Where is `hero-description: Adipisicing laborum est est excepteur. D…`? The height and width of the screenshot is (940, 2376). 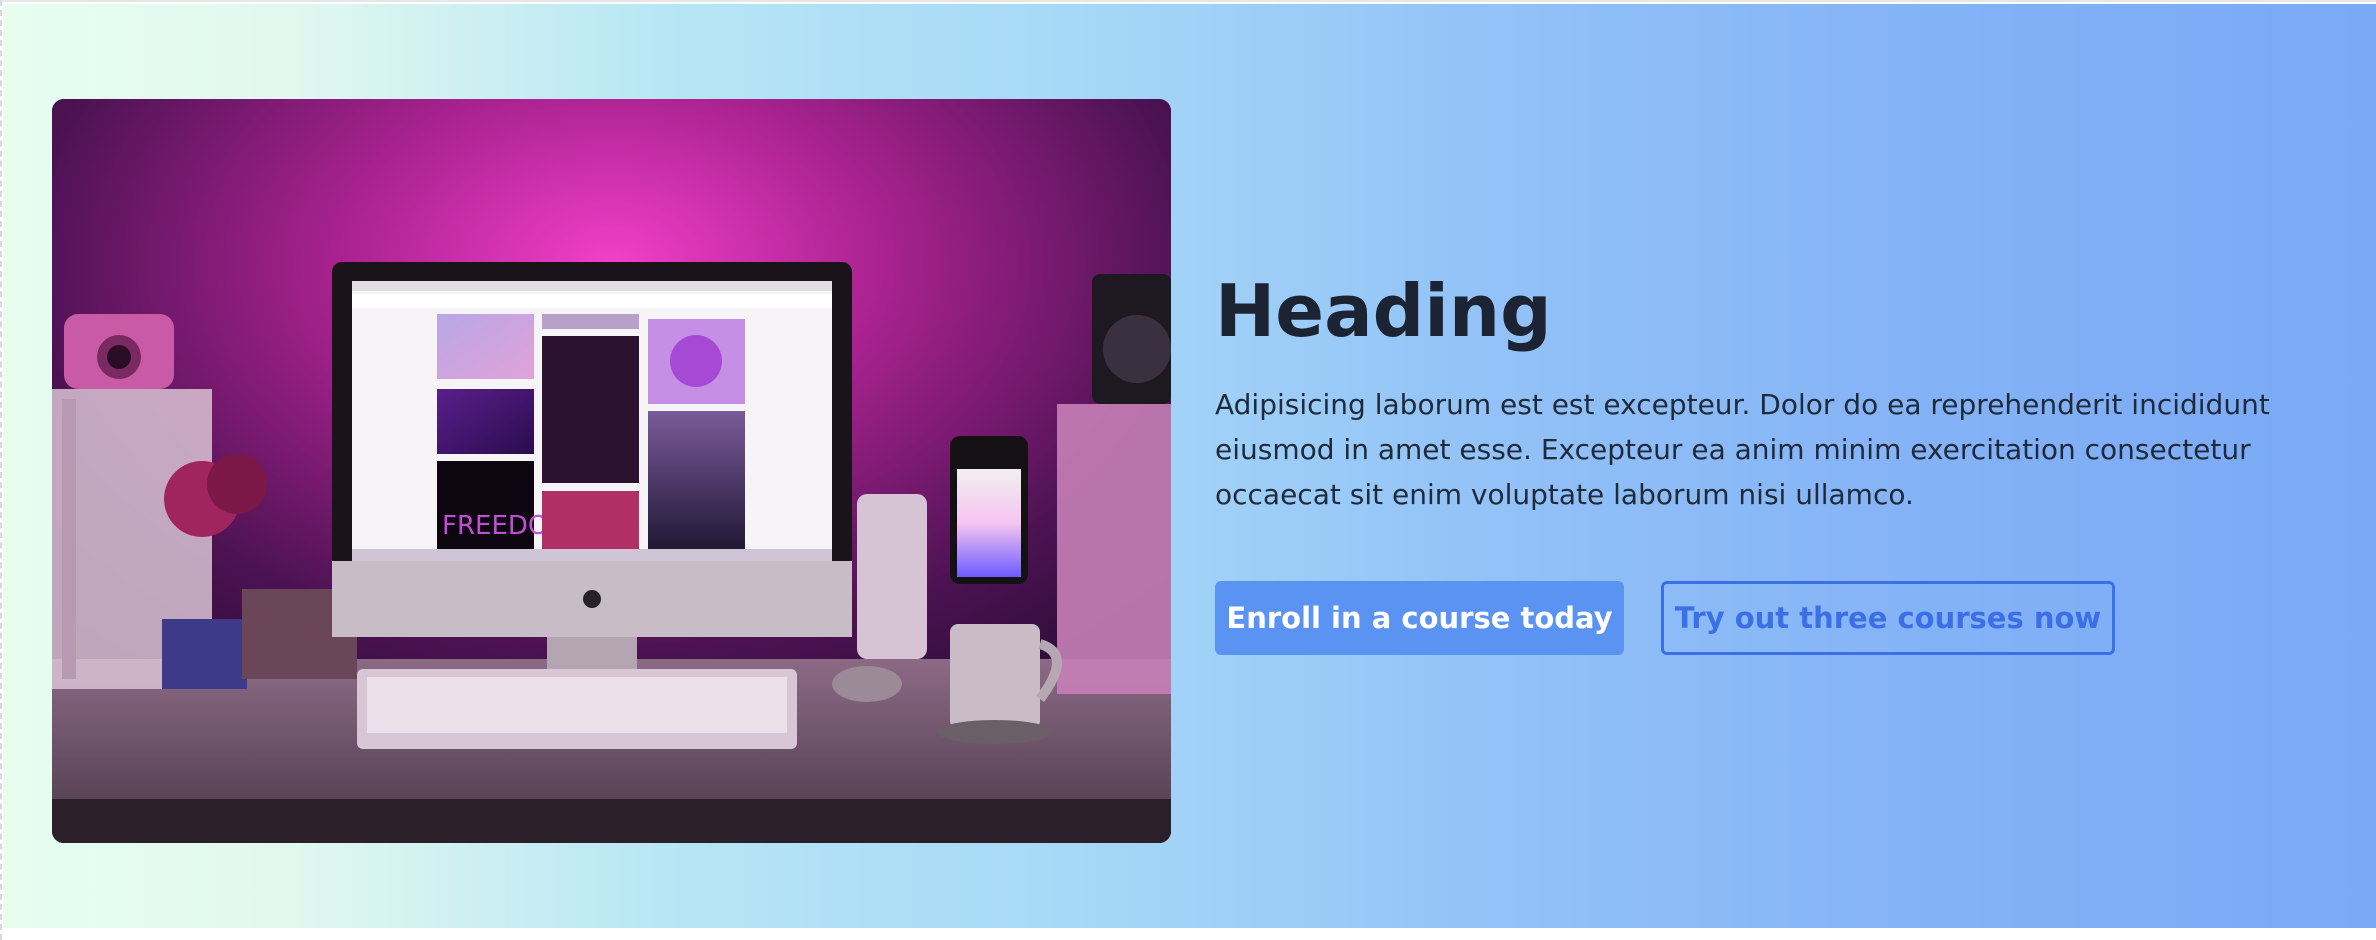
hero-description: Adipisicing laborum est est excepteur. D… is located at coordinates (1742, 449).